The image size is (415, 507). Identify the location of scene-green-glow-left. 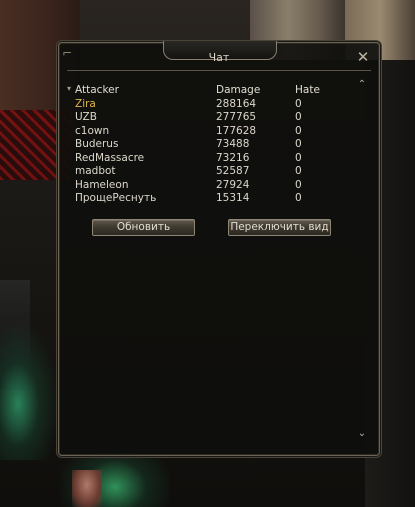
(30, 390).